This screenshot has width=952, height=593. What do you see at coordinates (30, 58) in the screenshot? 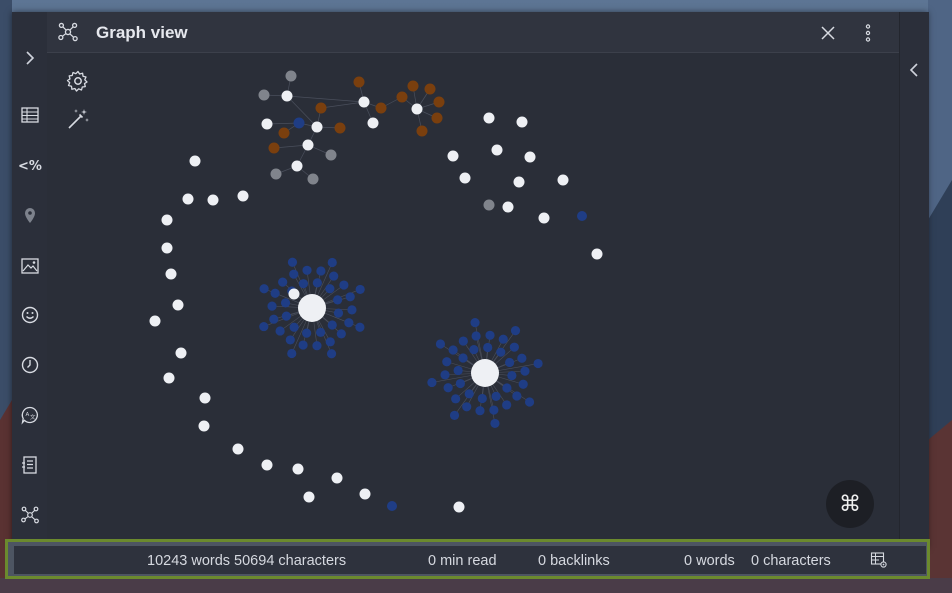
I see `expand-sidebar-button` at bounding box center [30, 58].